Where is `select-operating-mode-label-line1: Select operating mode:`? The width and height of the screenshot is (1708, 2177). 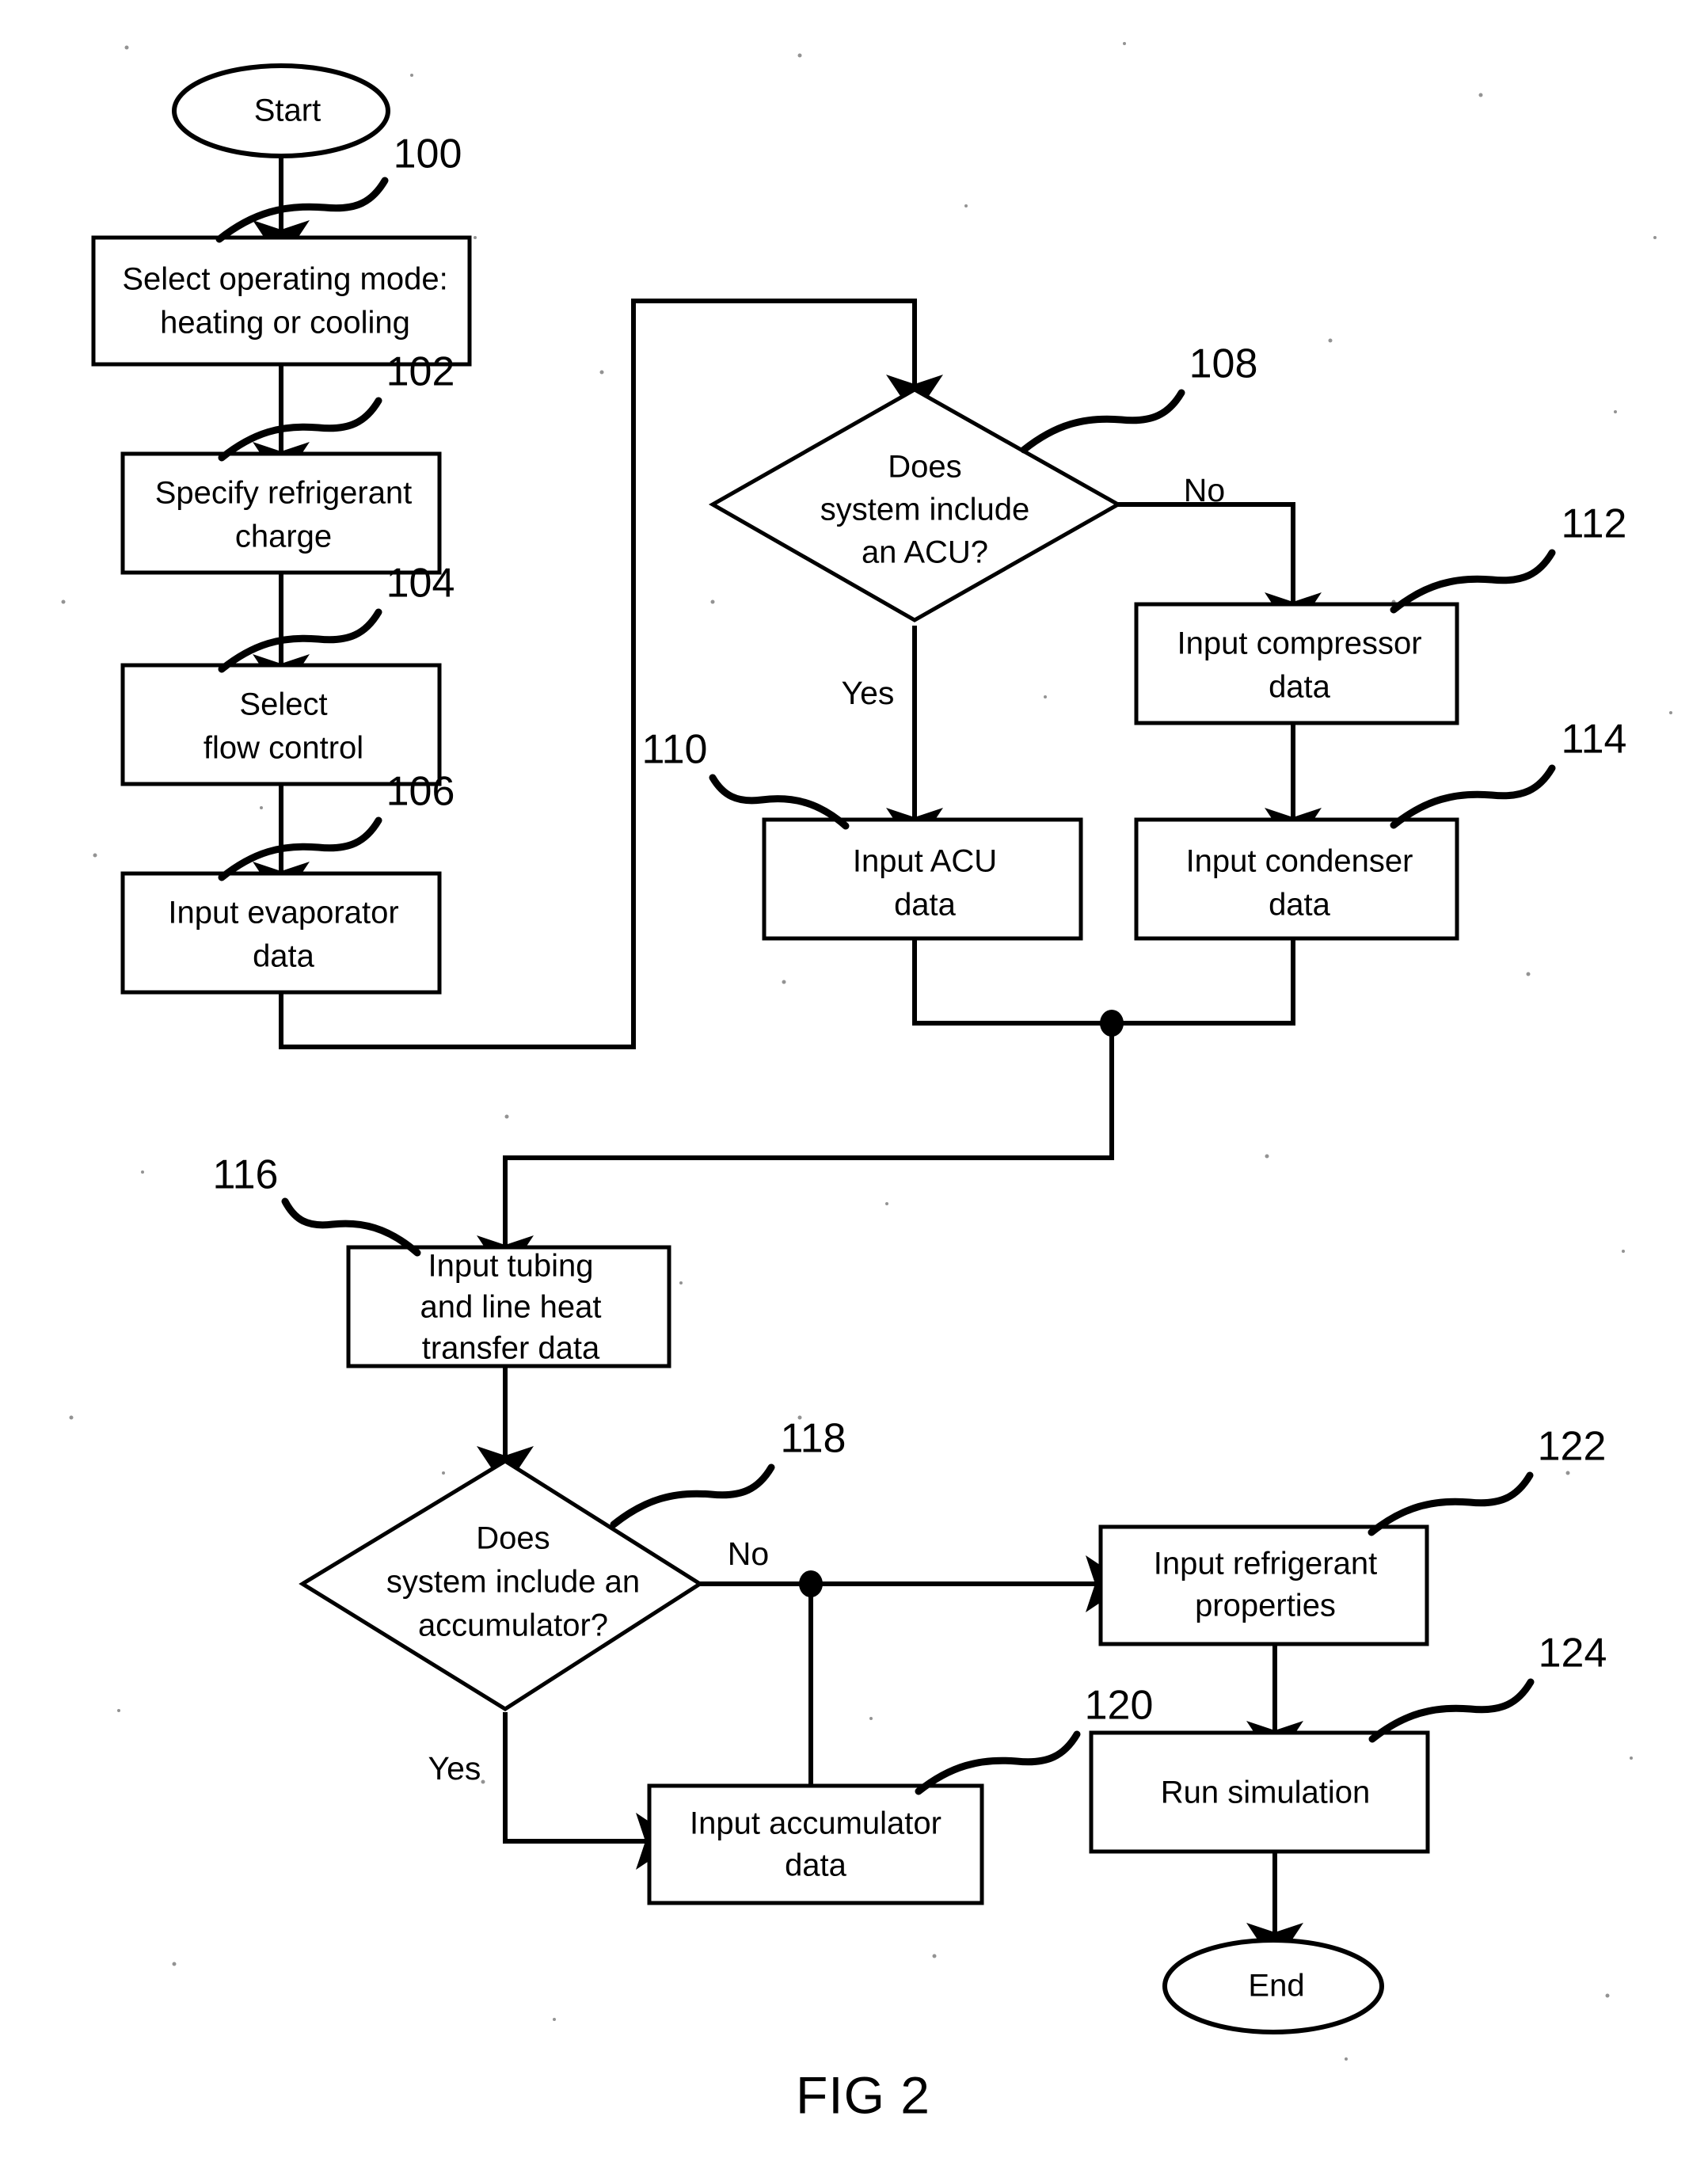
select-operating-mode-label-line1: Select operating mode: is located at coordinates (284, 279).